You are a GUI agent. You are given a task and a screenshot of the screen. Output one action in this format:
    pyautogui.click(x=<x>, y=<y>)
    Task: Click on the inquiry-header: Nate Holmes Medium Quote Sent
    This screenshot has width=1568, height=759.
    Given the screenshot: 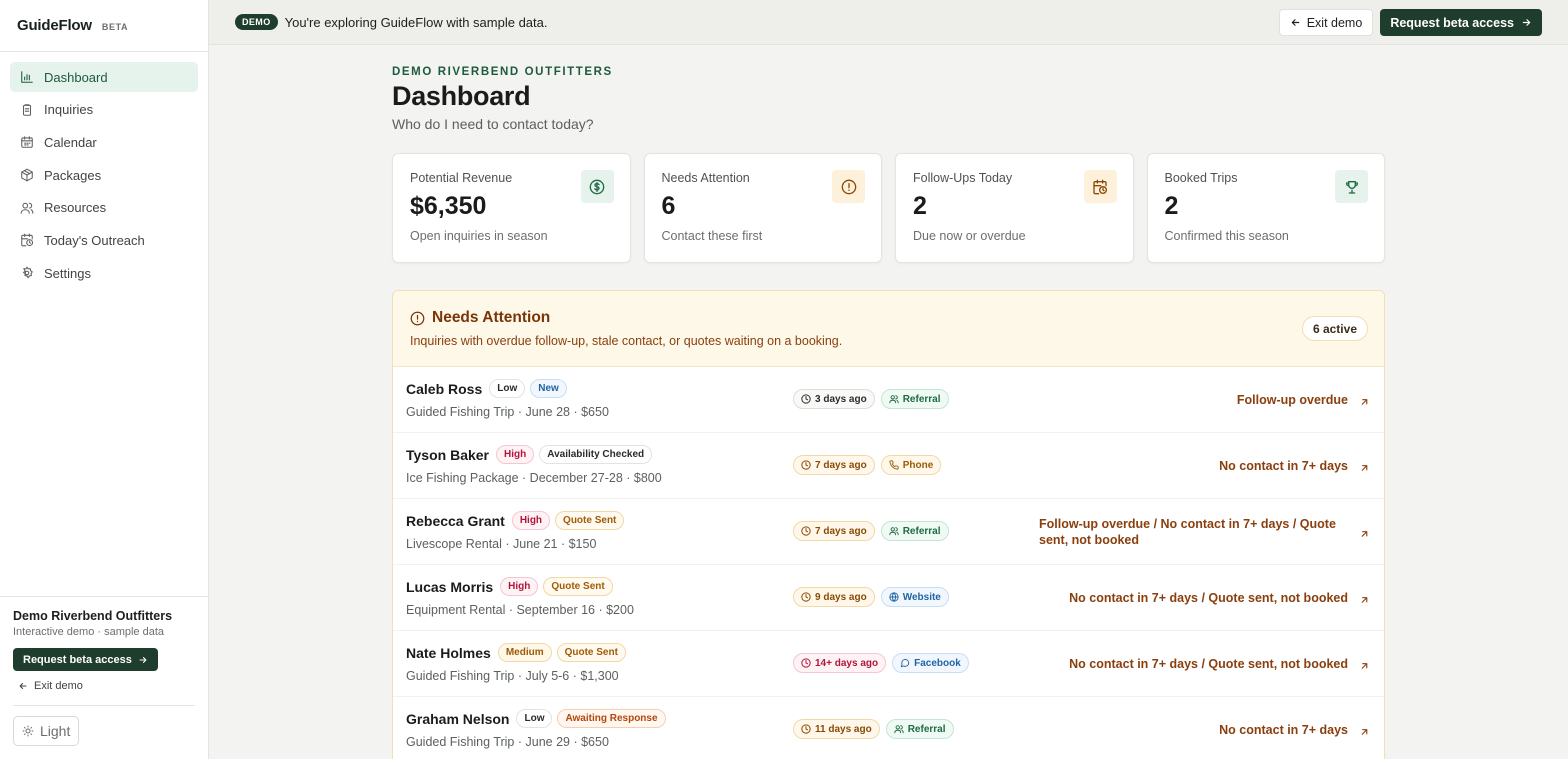 What is the action you would take?
    pyautogui.click(x=516, y=652)
    